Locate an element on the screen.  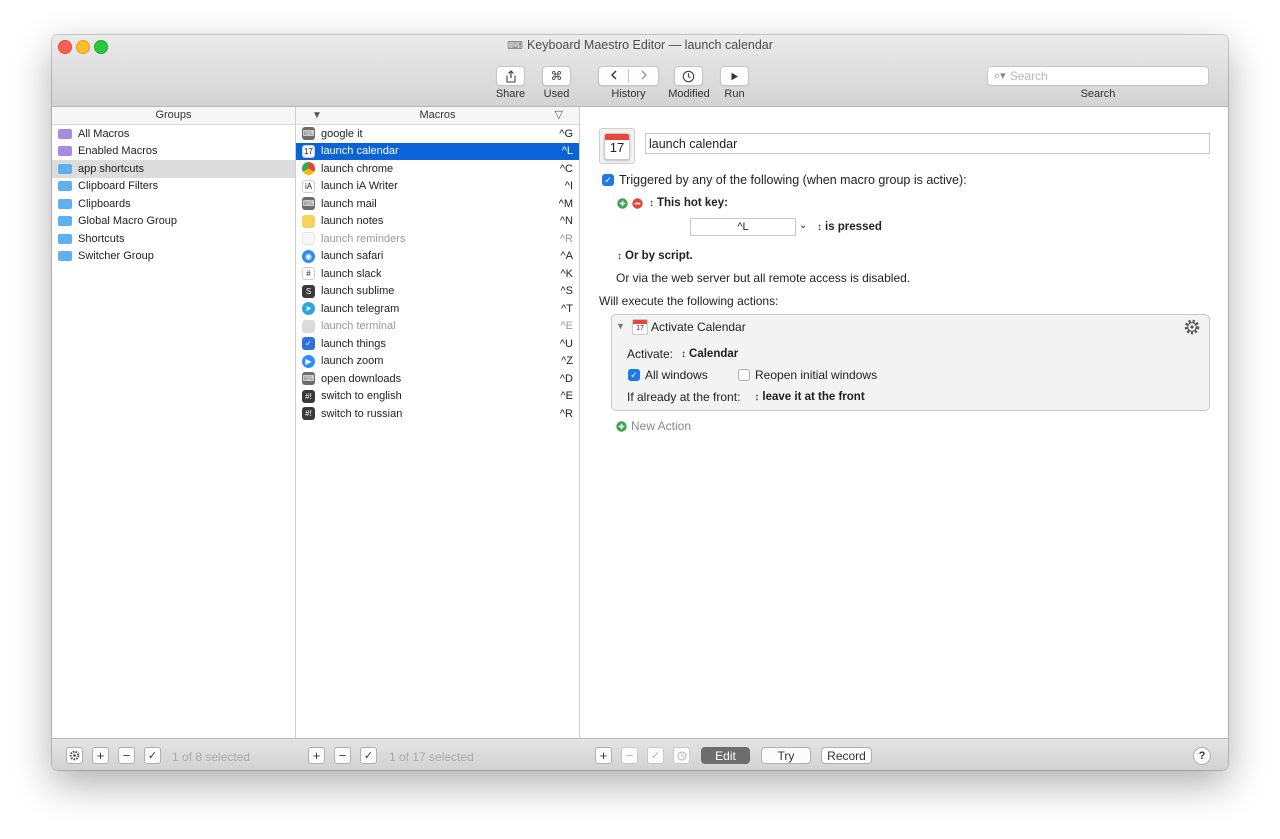
help-button: ? is located at coordinates (1202, 756).